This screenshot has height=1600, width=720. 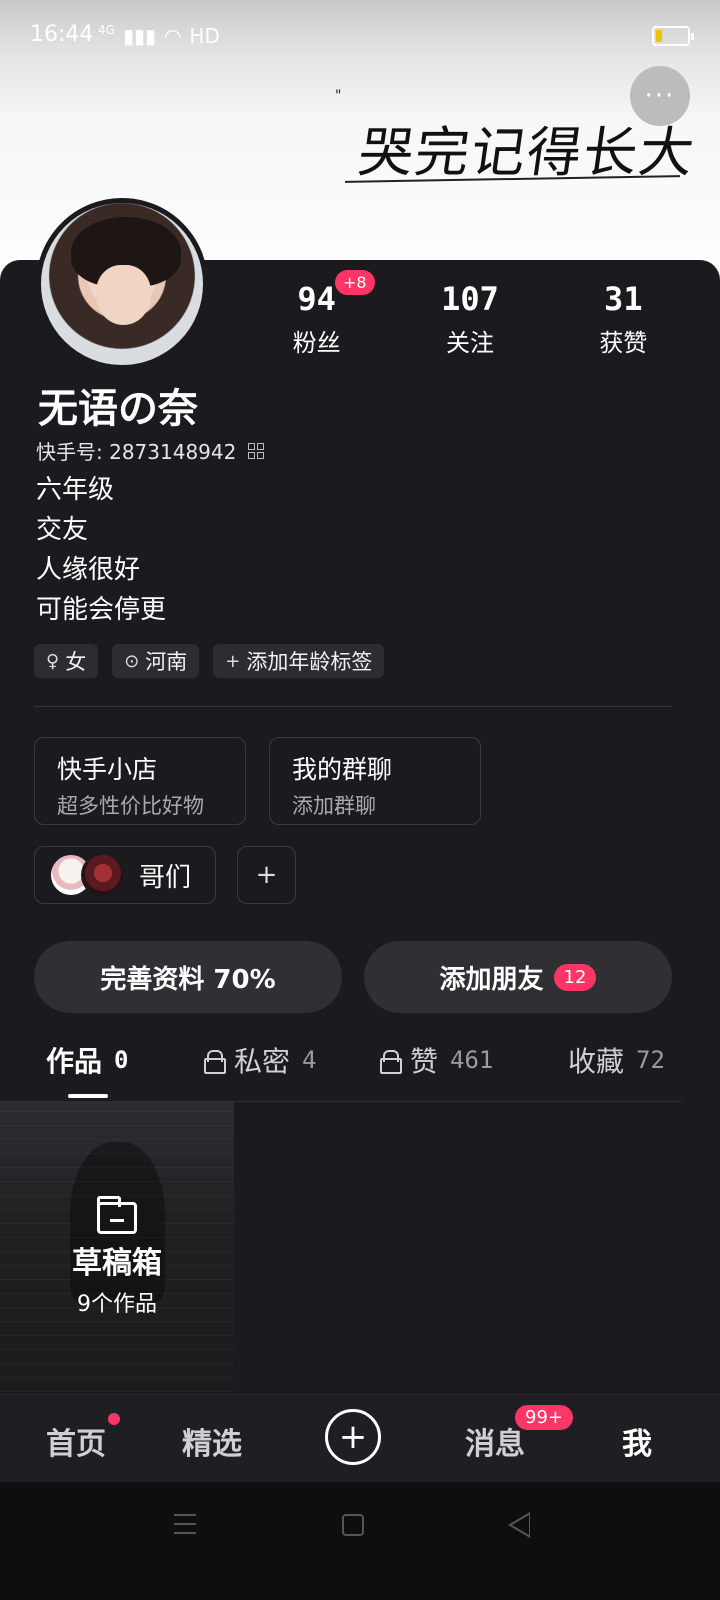 What do you see at coordinates (132, 661) in the screenshot?
I see `location-pin-icon: ⊙` at bounding box center [132, 661].